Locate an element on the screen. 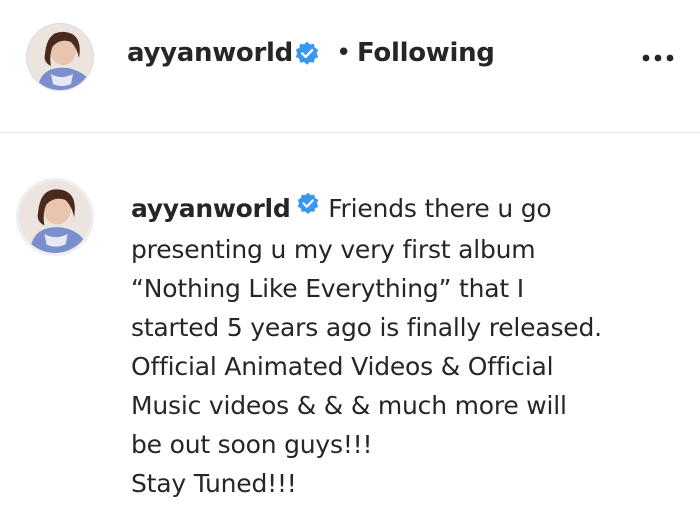 The image size is (700, 507). caption-first-line: ayyanworld Friends there u go is located at coordinates (411, 209).